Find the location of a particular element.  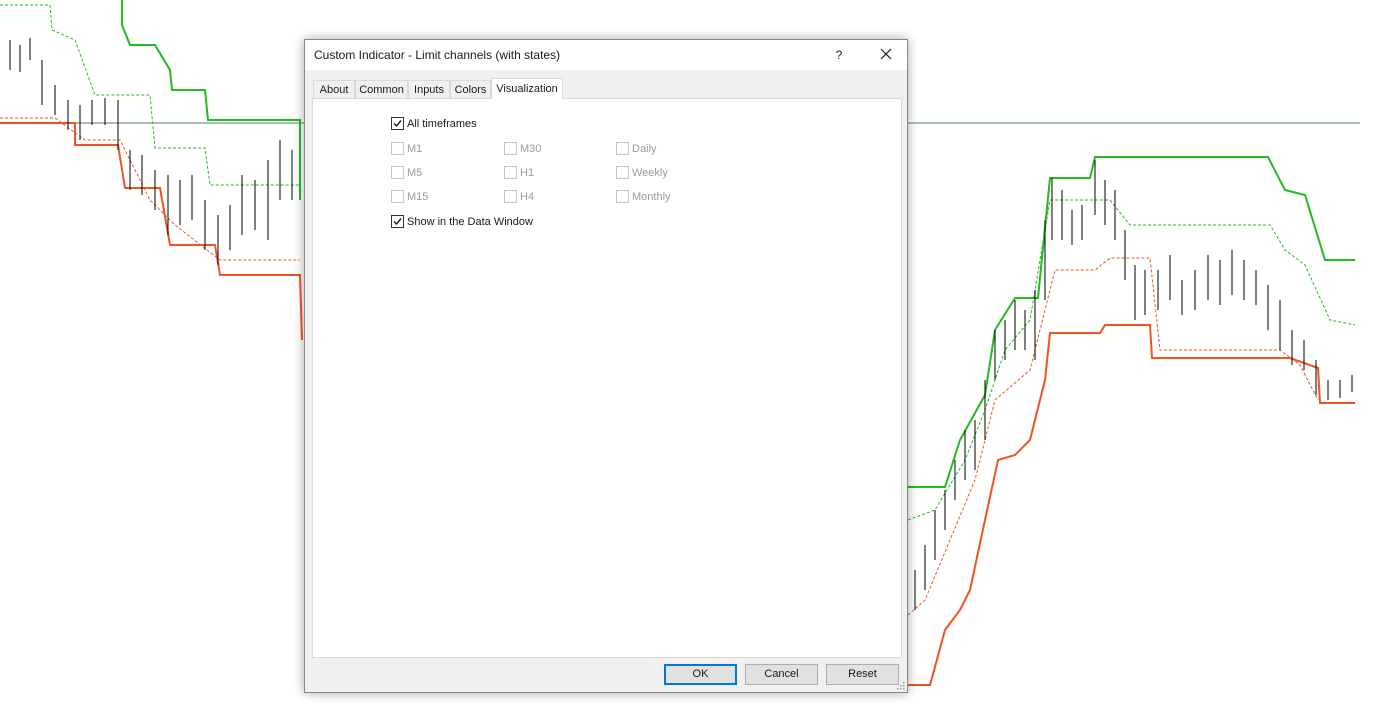

timeframe-label: Weekly is located at coordinates (650, 173).